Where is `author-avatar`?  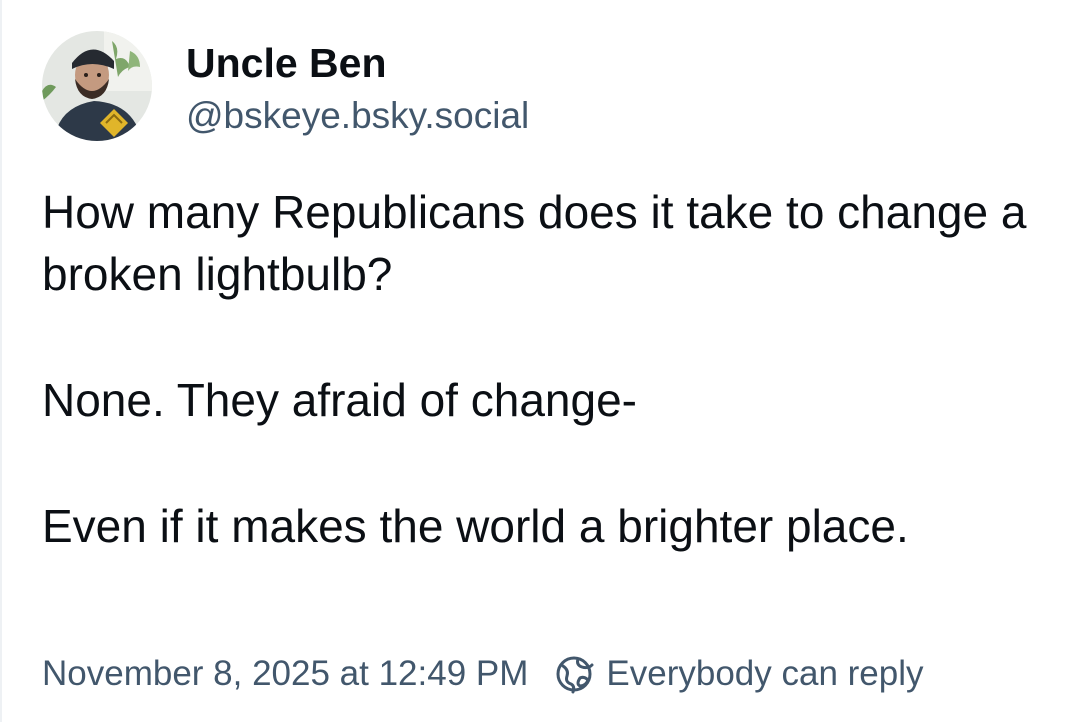 author-avatar is located at coordinates (97, 86).